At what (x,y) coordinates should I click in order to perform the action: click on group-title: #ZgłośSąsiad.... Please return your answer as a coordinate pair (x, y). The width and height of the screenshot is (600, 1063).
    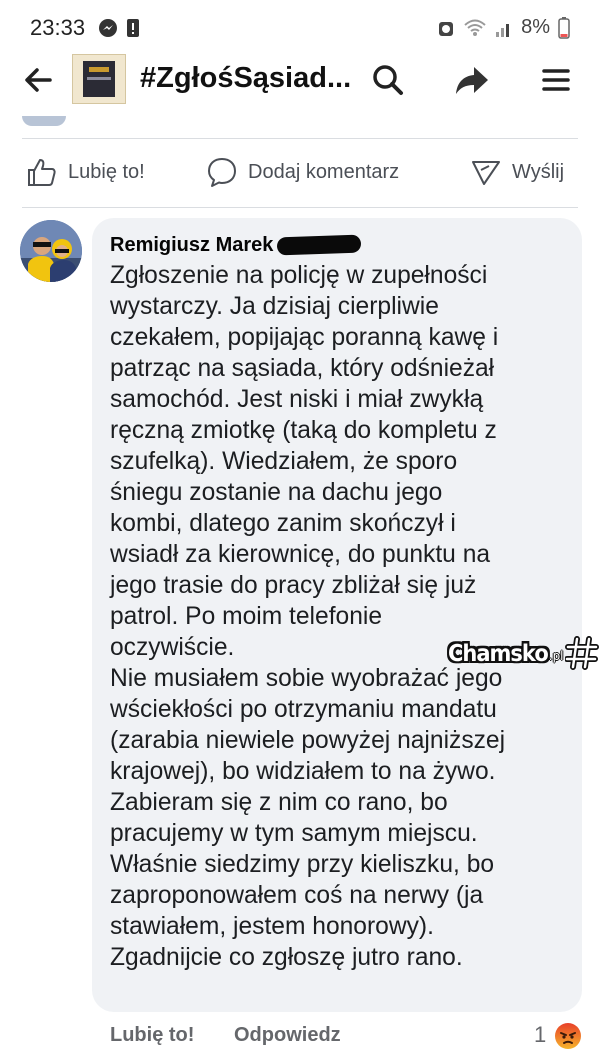
    Looking at the image, I should click on (245, 78).